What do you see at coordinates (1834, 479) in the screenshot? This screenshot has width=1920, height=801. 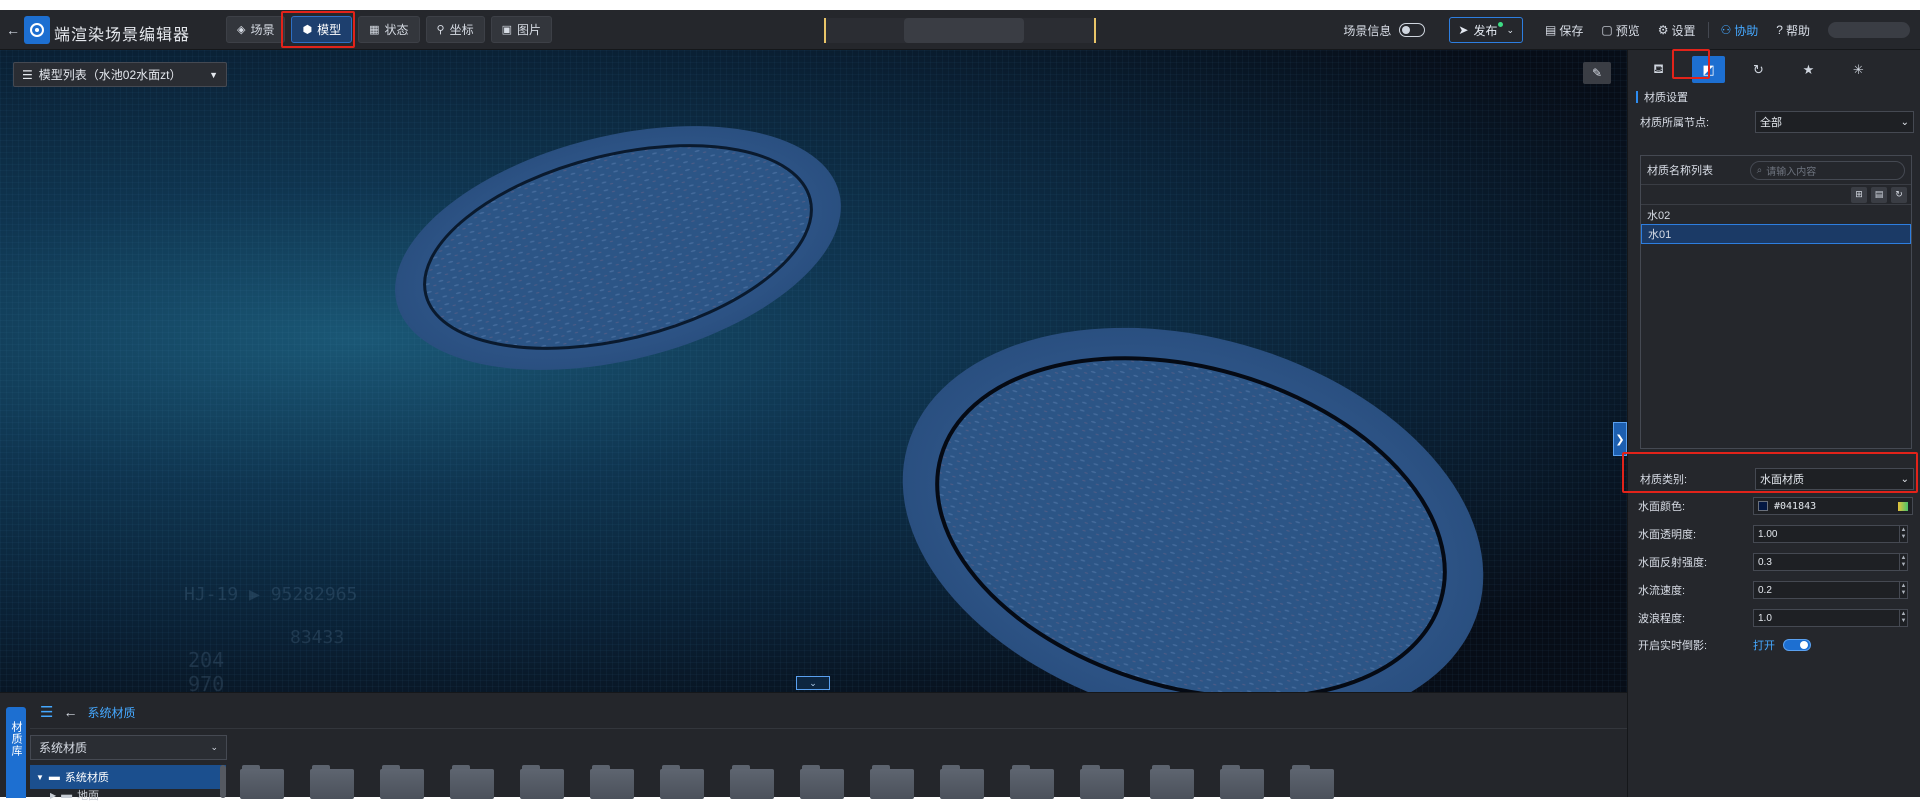 I see `material-type-select: 水面材质 ⌄` at bounding box center [1834, 479].